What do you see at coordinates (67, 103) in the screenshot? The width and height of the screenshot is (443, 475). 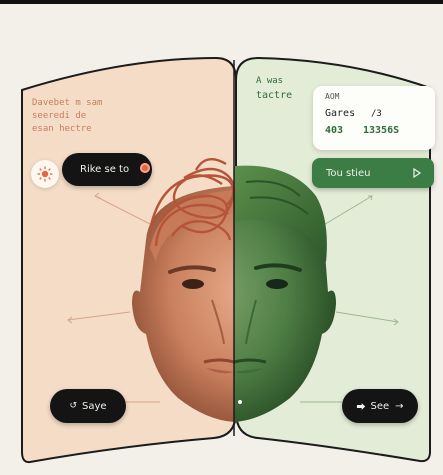 I see `left-line-1: Davebet m sam` at bounding box center [67, 103].